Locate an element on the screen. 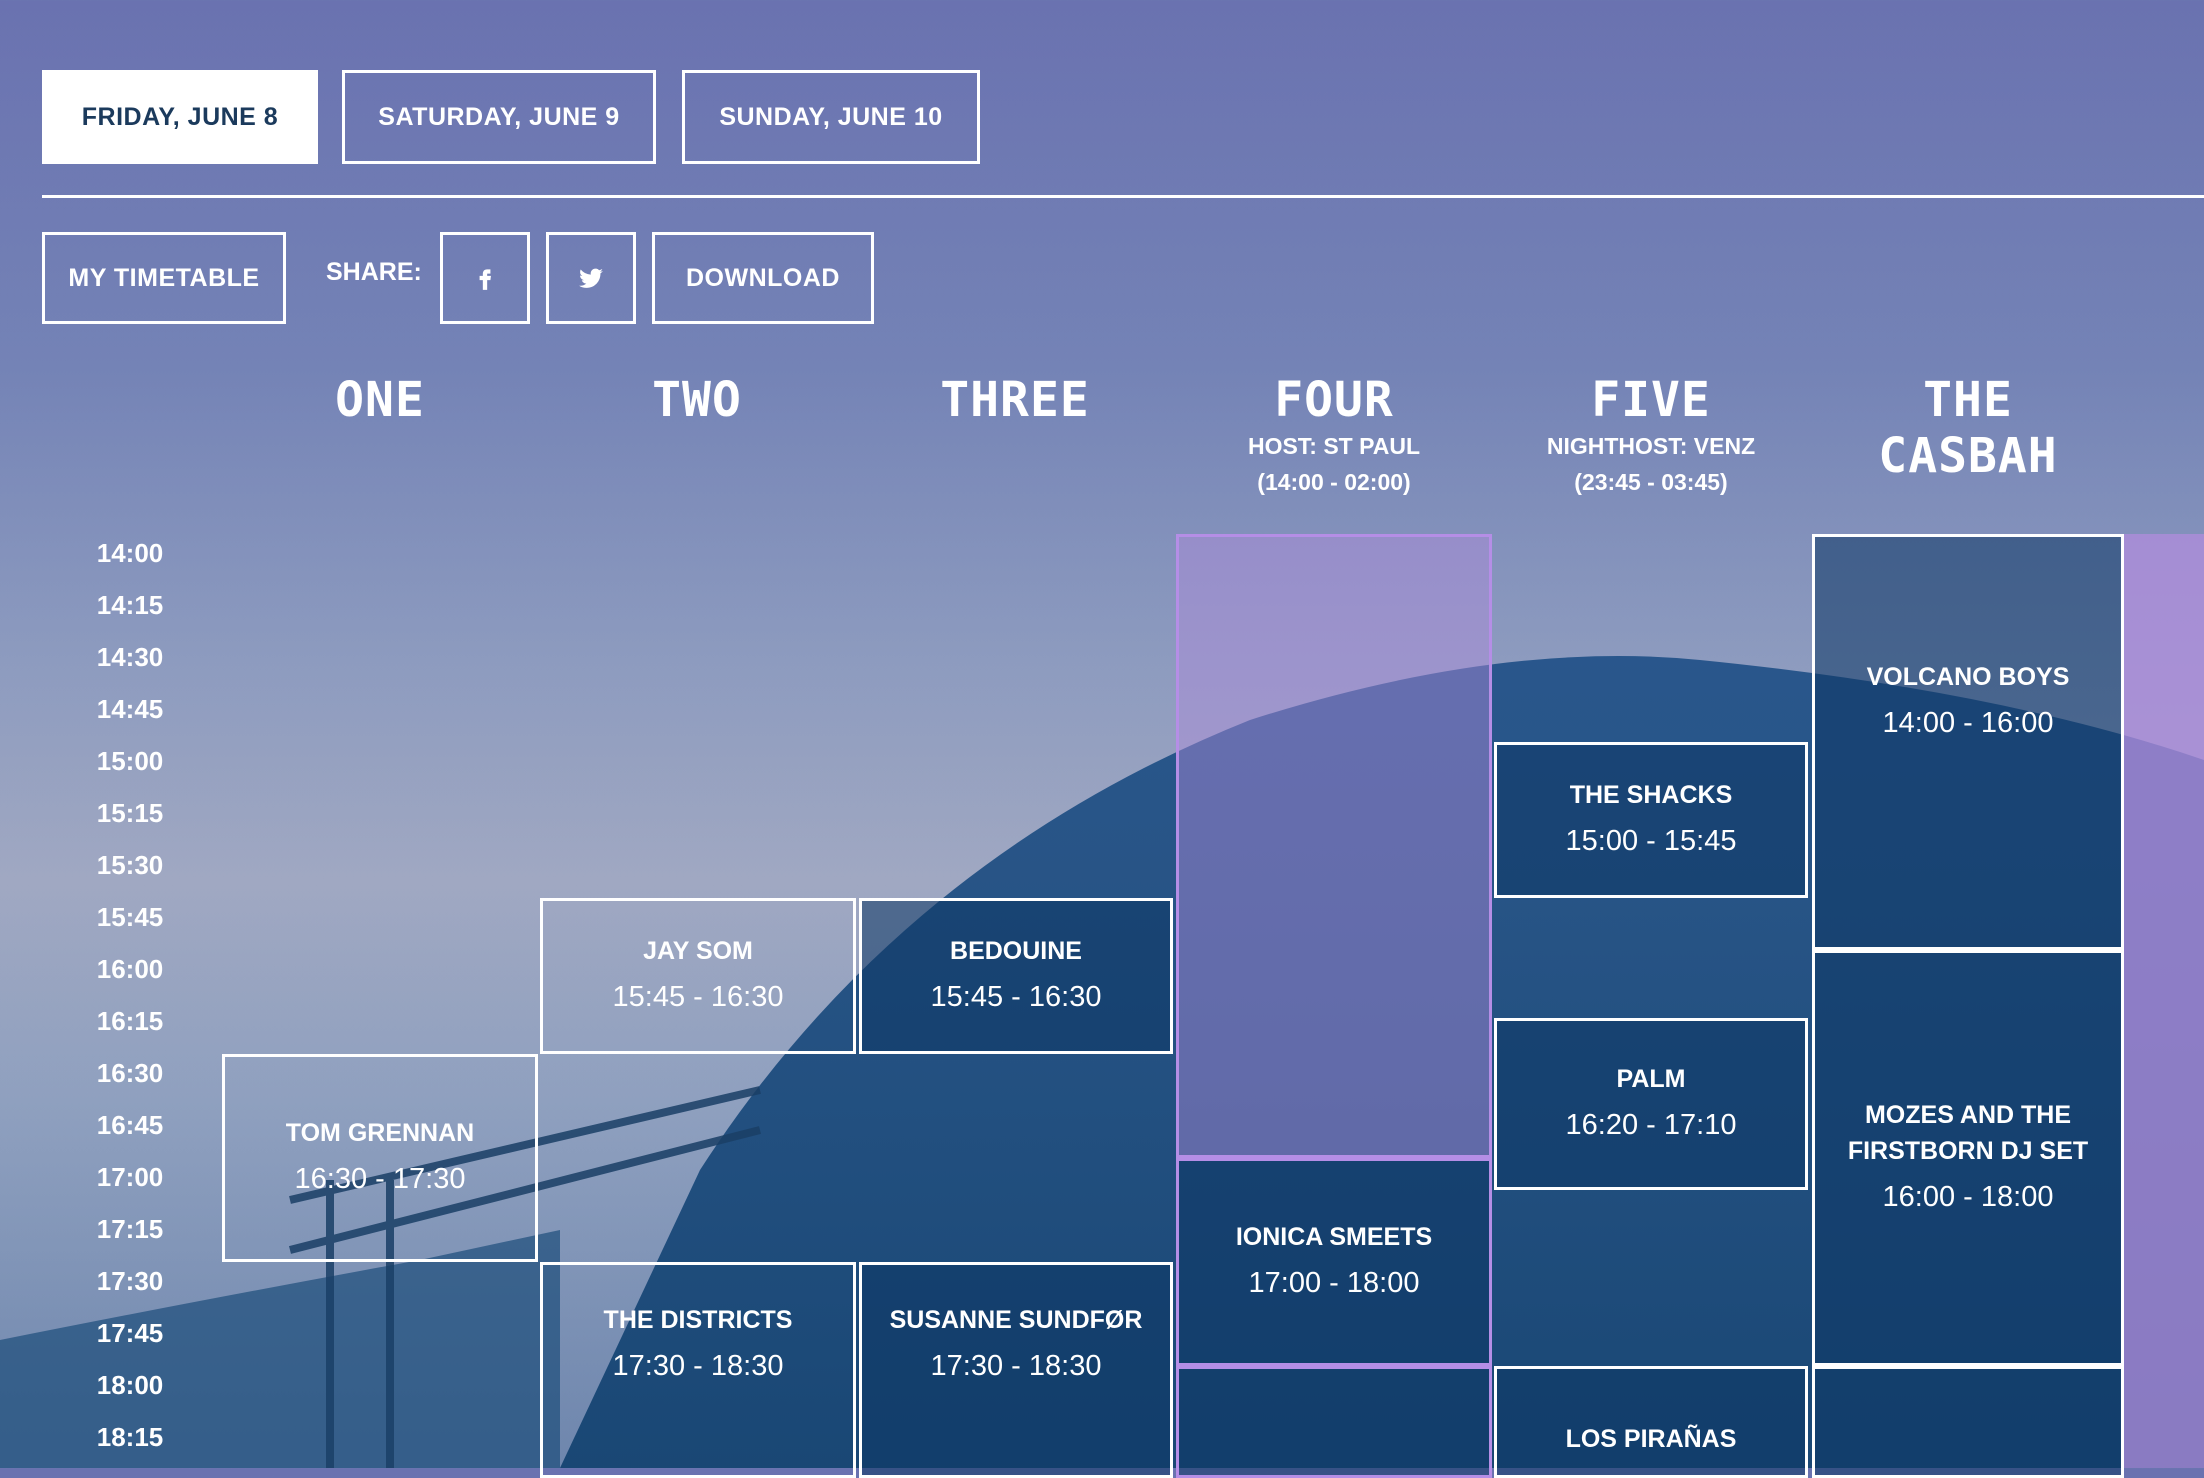 Image resolution: width=2204 pixels, height=1478 pixels. twitter-share-button is located at coordinates (591, 278).